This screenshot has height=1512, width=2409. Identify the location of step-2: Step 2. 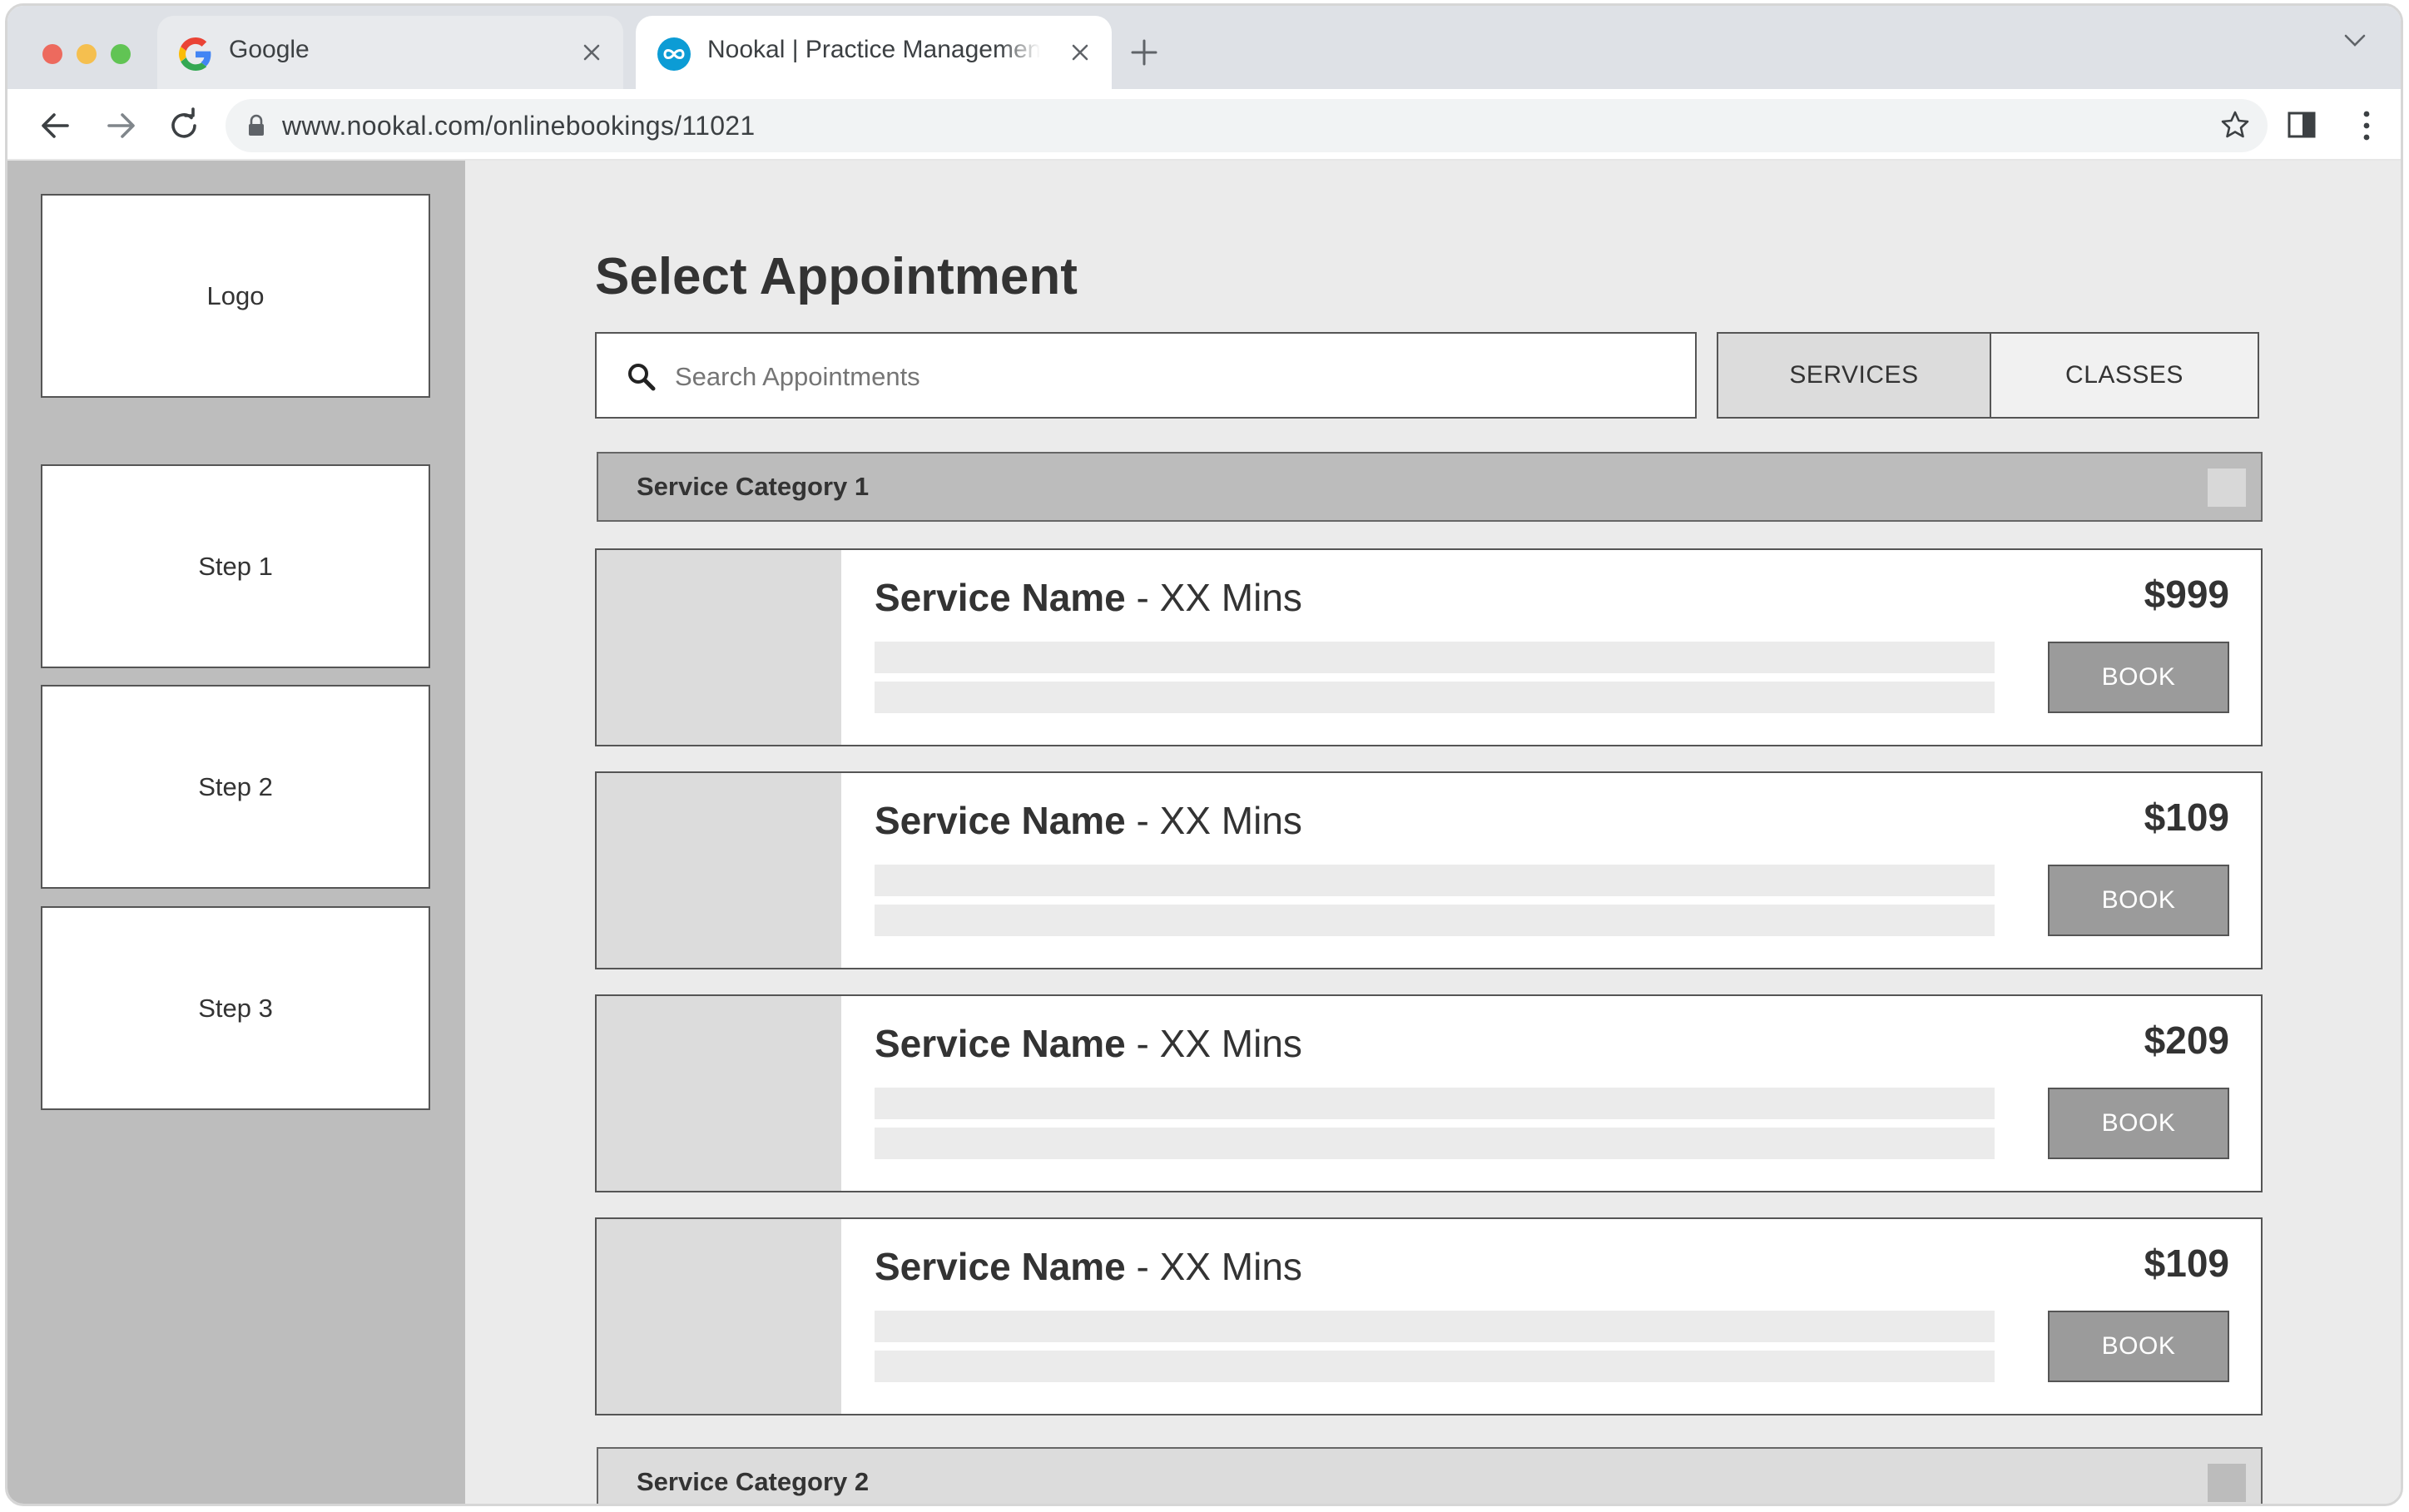
(235, 787).